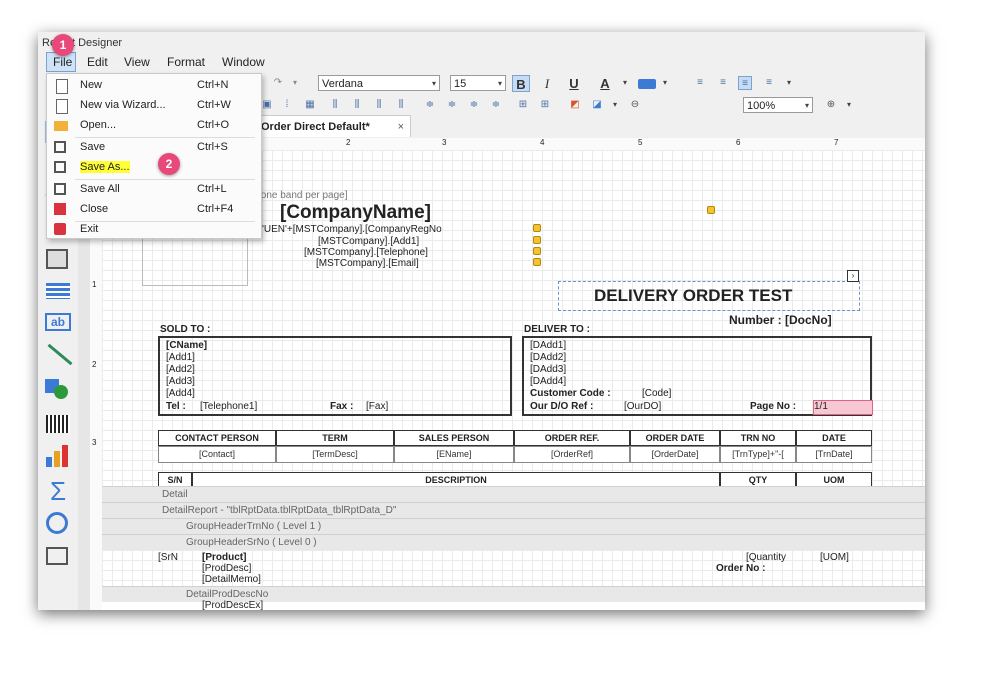 The image size is (991, 676). Describe the element at coordinates (523, 105) in the screenshot. I see `center-h-icon: ⊞` at that location.